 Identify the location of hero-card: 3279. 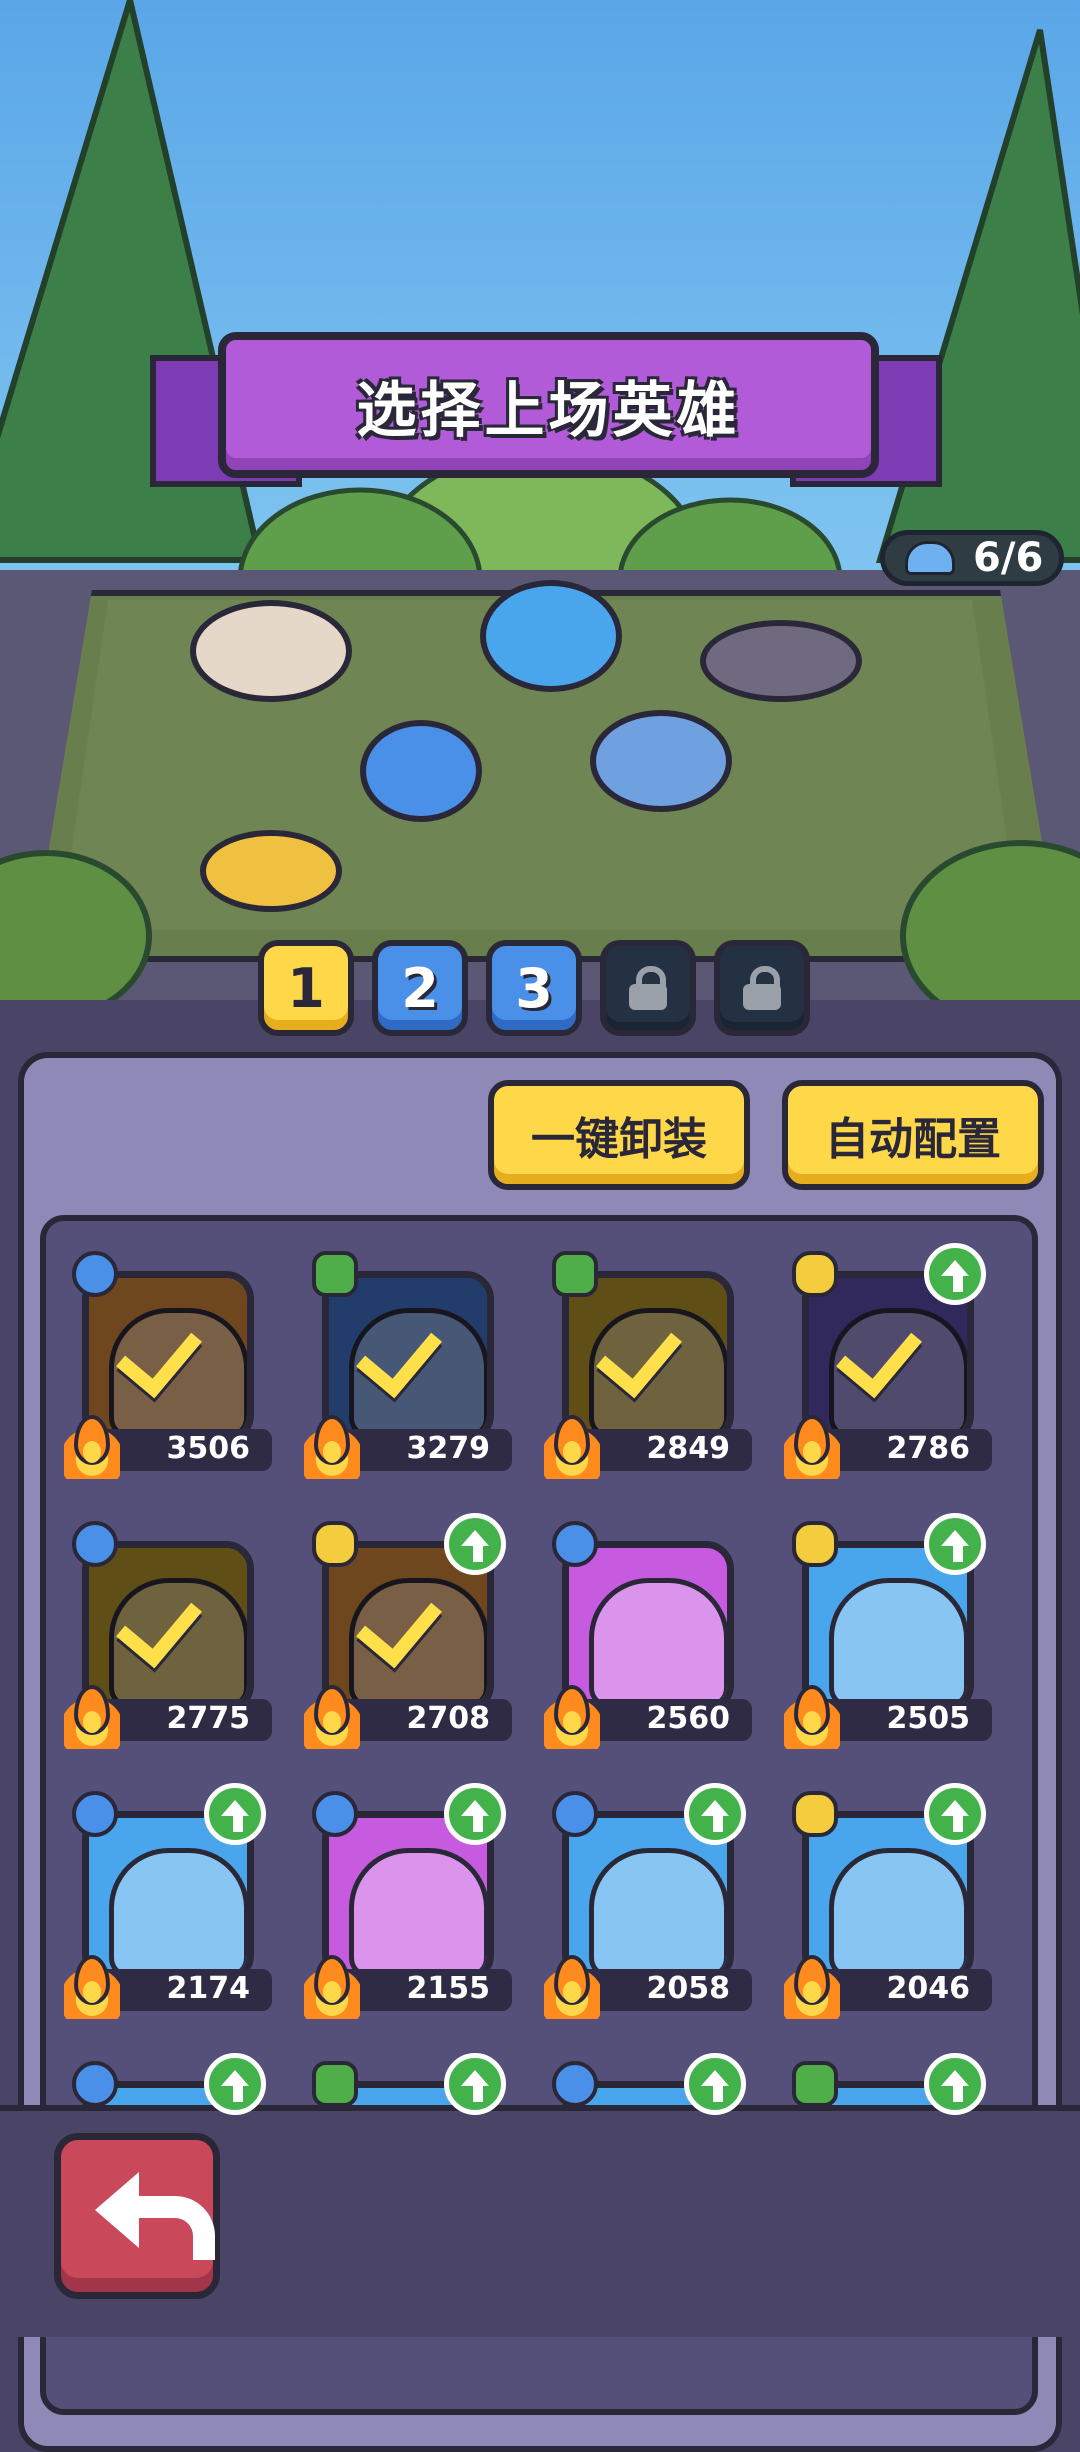
(408, 1361).